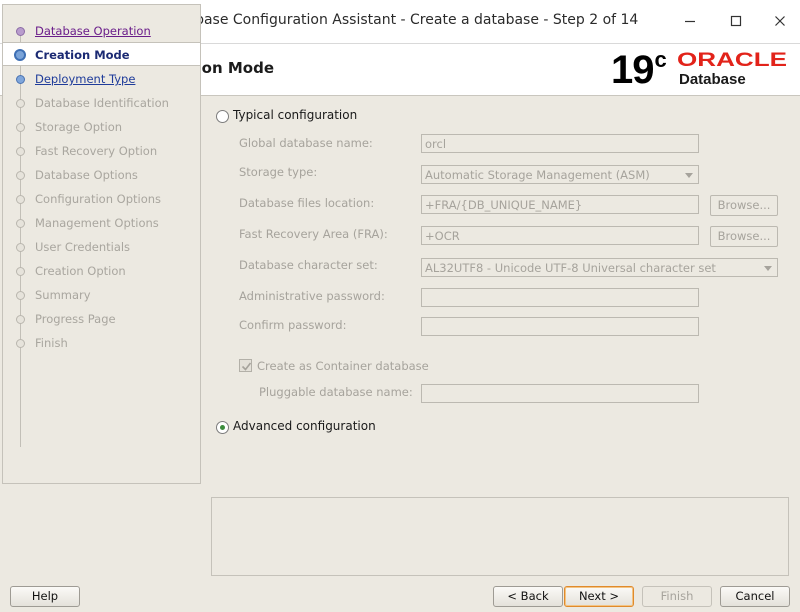 Image resolution: width=800 pixels, height=612 pixels. What do you see at coordinates (304, 426) in the screenshot?
I see `advanced-config-label: Advanced configuration` at bounding box center [304, 426].